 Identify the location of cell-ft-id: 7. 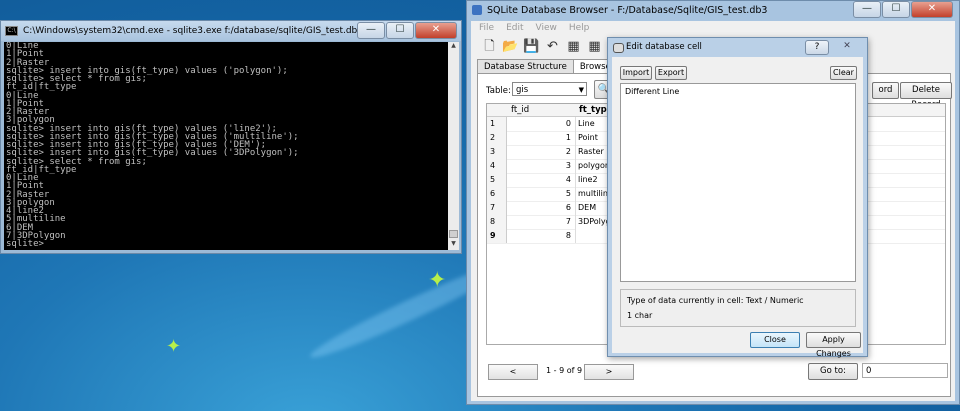
(541, 222).